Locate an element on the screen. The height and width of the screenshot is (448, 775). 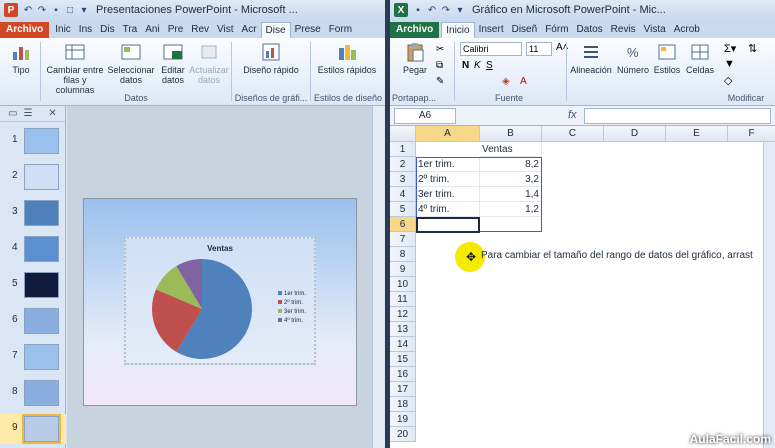
close-panel-icon: ✕ is located at coordinates (52, 113).